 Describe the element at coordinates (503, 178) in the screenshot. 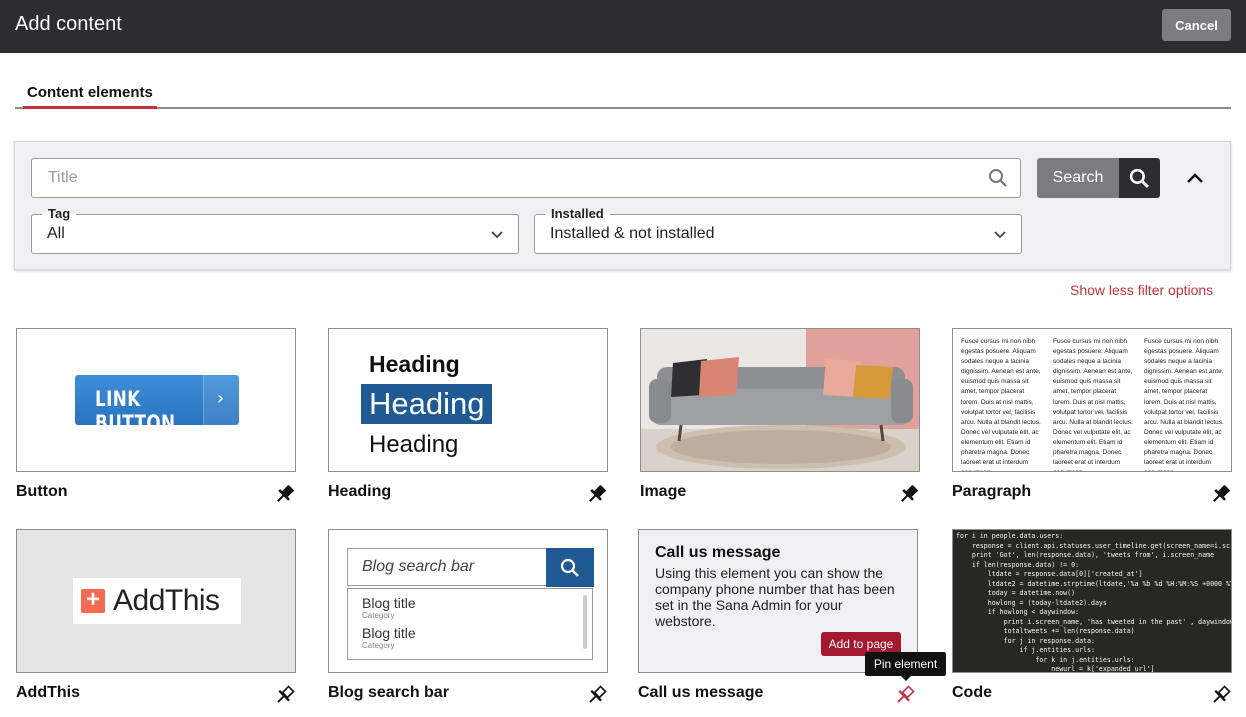

I see `title-input` at that location.